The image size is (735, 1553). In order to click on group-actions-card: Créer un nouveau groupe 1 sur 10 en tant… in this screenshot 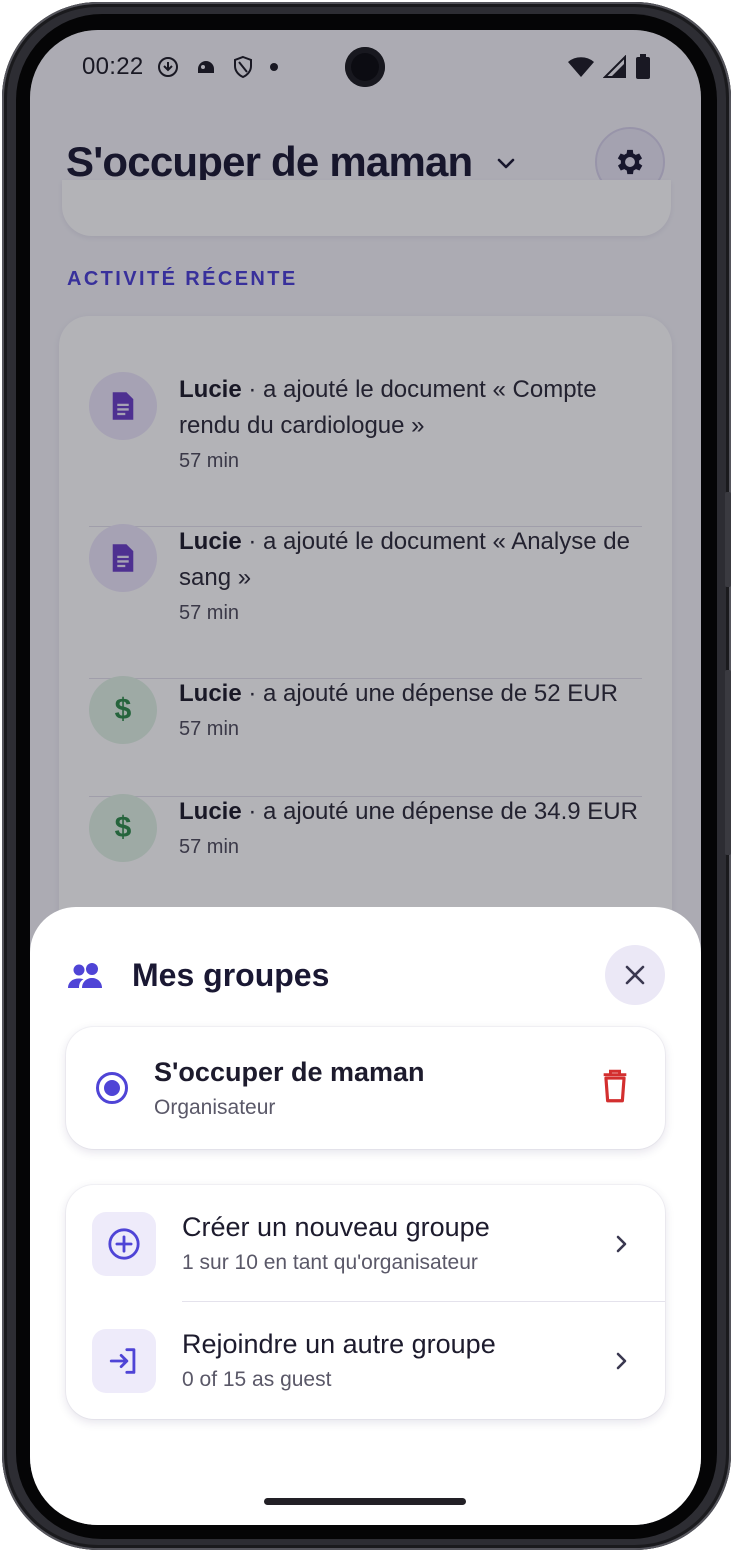, I will do `click(365, 1302)`.